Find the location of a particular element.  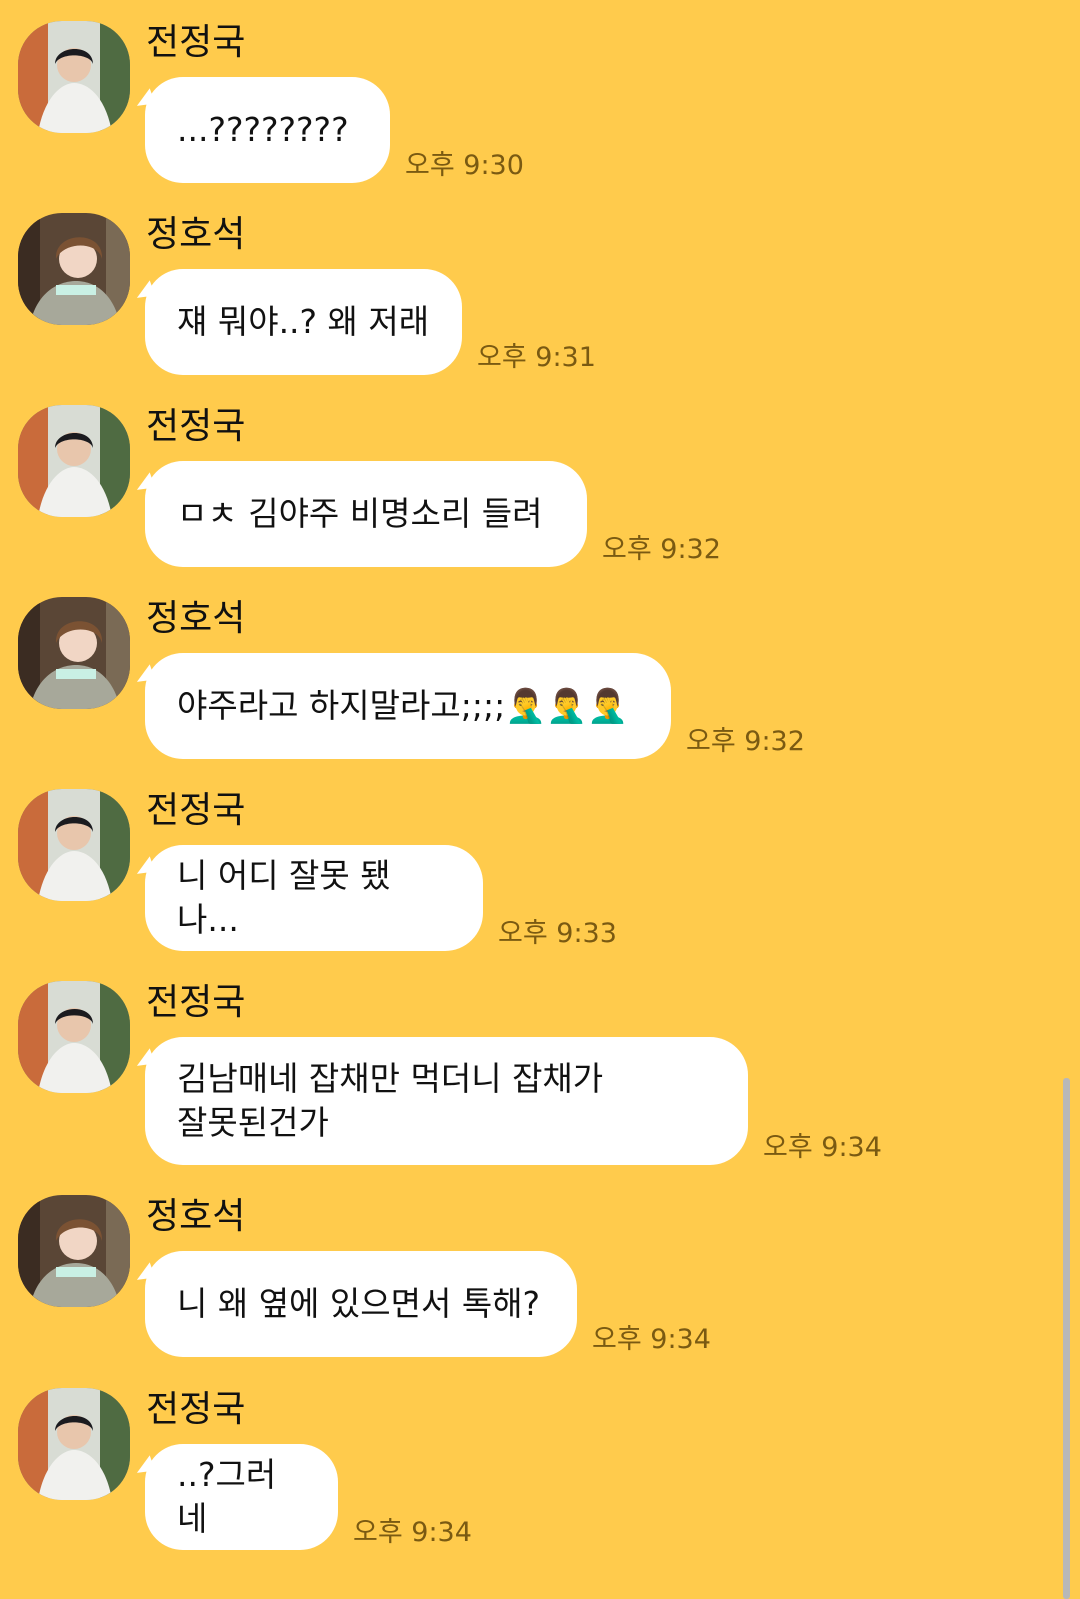

message-row: 전정국 김남매네 잡채만 먹더니 잡채가 잘못된건가 오후 9:34 is located at coordinates (530, 1081).